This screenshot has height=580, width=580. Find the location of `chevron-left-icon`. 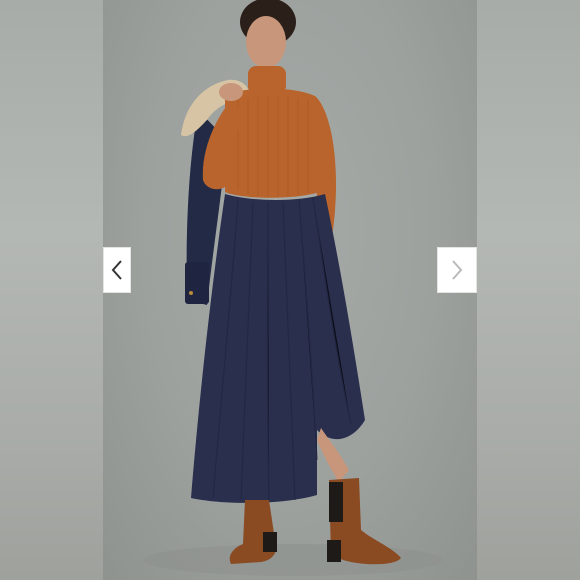

chevron-left-icon is located at coordinates (117, 270).